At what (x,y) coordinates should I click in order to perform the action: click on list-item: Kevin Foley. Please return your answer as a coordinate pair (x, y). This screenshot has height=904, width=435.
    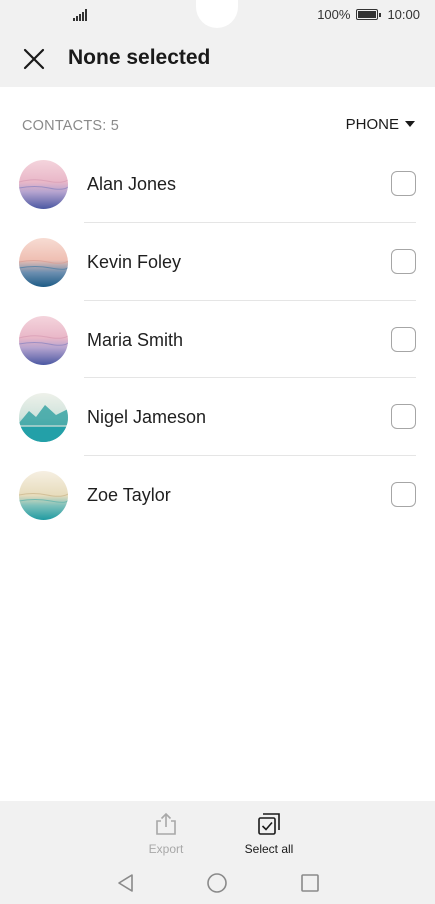
    Looking at the image, I should click on (217, 262).